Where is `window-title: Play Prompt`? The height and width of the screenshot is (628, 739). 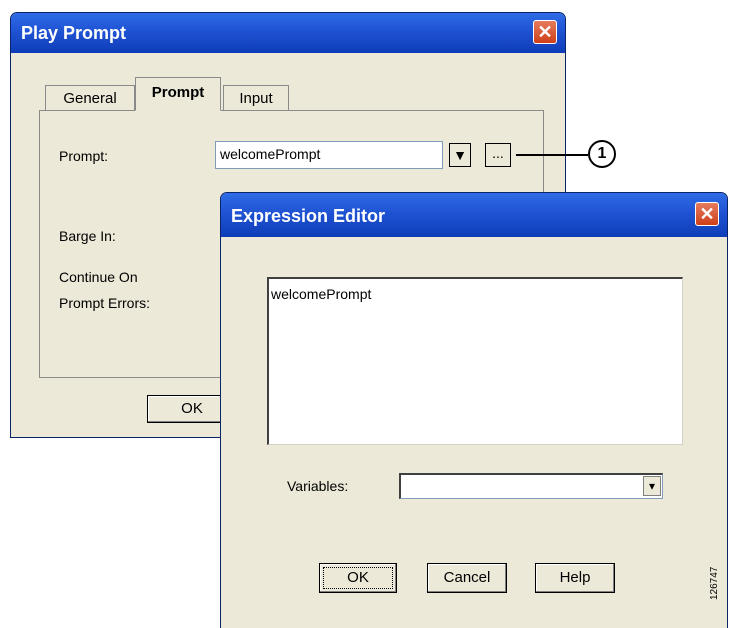
window-title: Play Prompt is located at coordinates (74, 33).